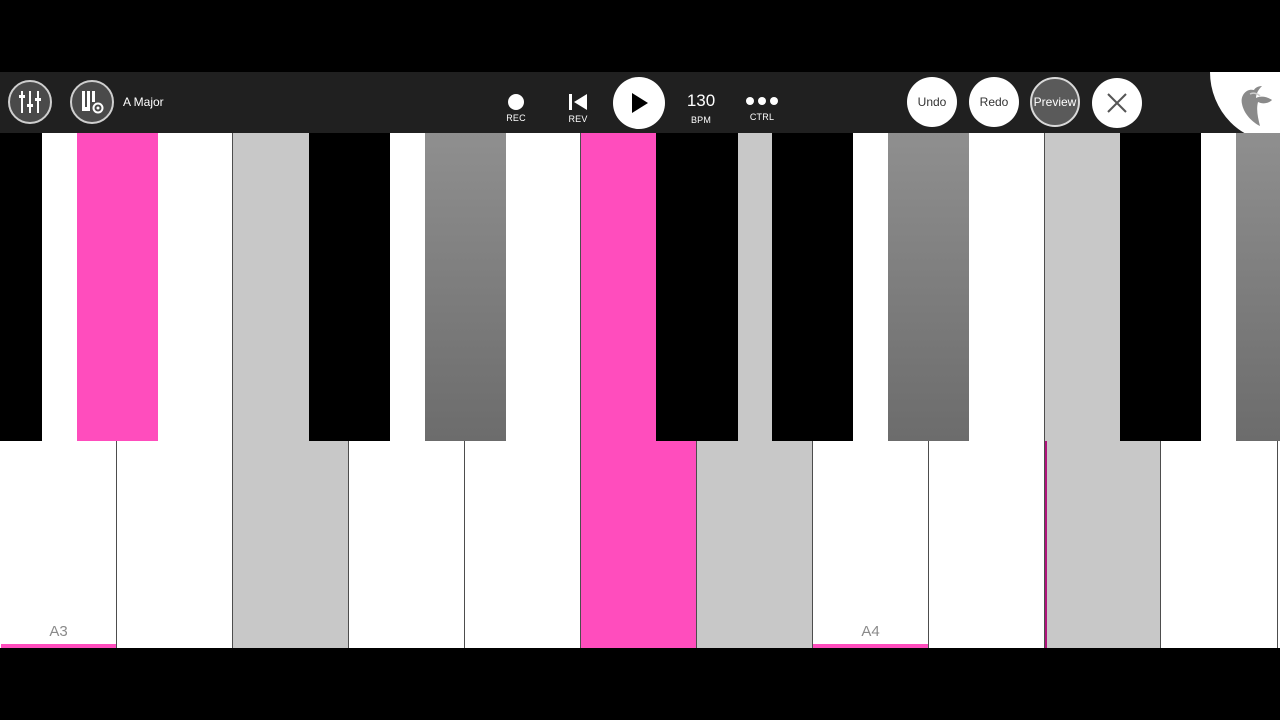 Image resolution: width=1280 pixels, height=720 pixels. I want to click on close-button, so click(1117, 103).